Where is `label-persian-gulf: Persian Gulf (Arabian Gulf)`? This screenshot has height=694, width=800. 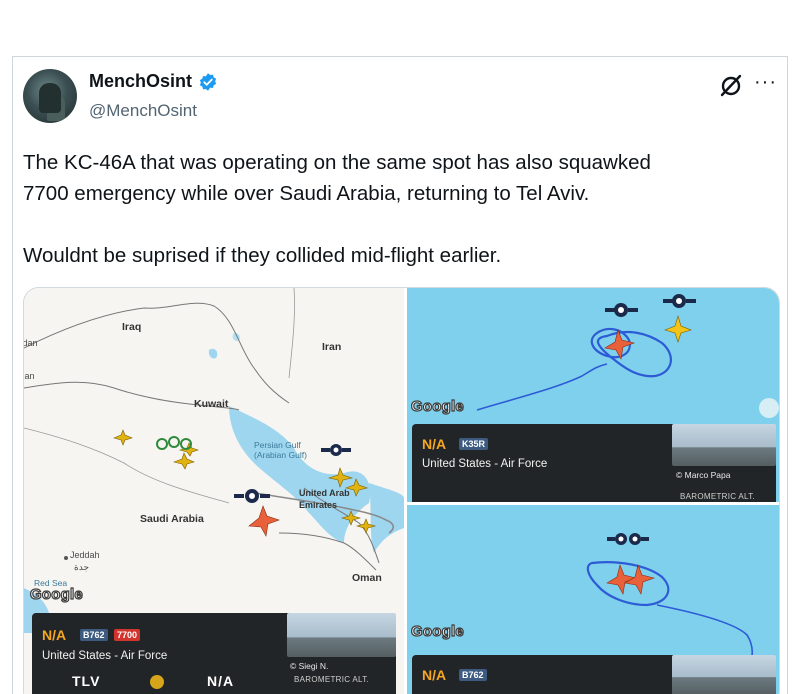
label-persian-gulf: Persian Gulf (Arabian Gulf) is located at coordinates (280, 450).